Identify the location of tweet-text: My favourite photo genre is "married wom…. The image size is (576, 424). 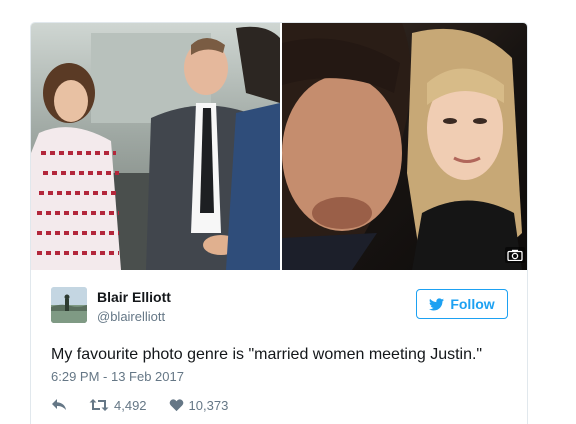
(267, 354).